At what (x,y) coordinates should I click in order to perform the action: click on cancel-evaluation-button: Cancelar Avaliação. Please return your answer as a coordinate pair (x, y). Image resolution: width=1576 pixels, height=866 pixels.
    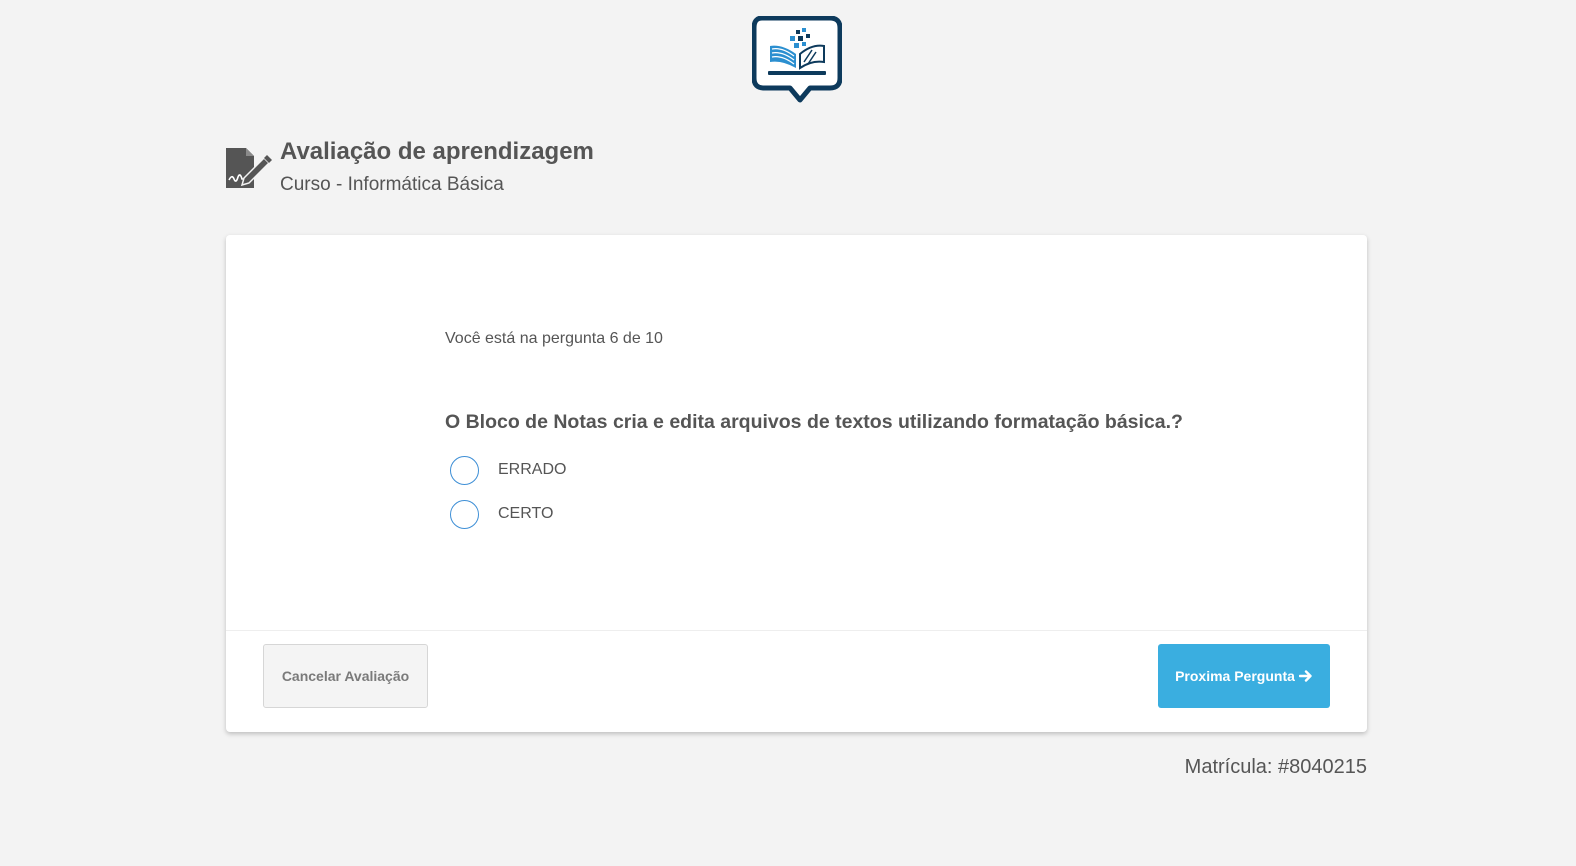
    Looking at the image, I should click on (345, 676).